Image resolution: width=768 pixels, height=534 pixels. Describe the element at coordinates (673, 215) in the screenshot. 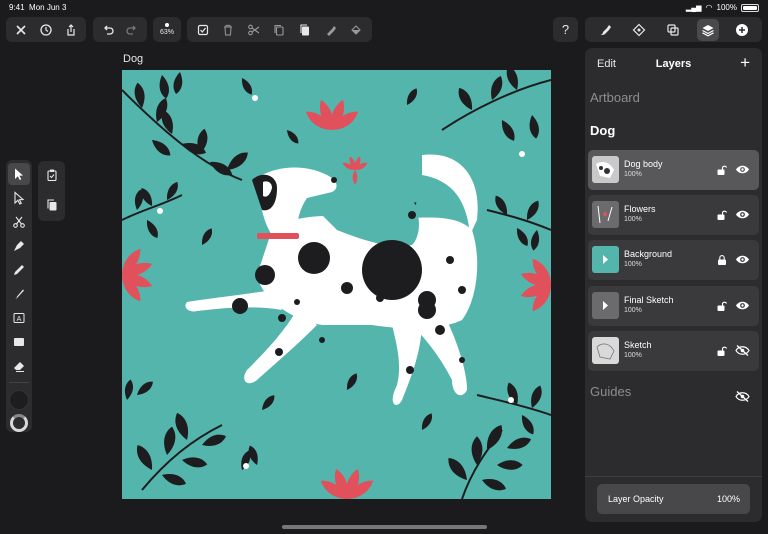

I see `layer-row-flowers: Flowers 100%` at that location.